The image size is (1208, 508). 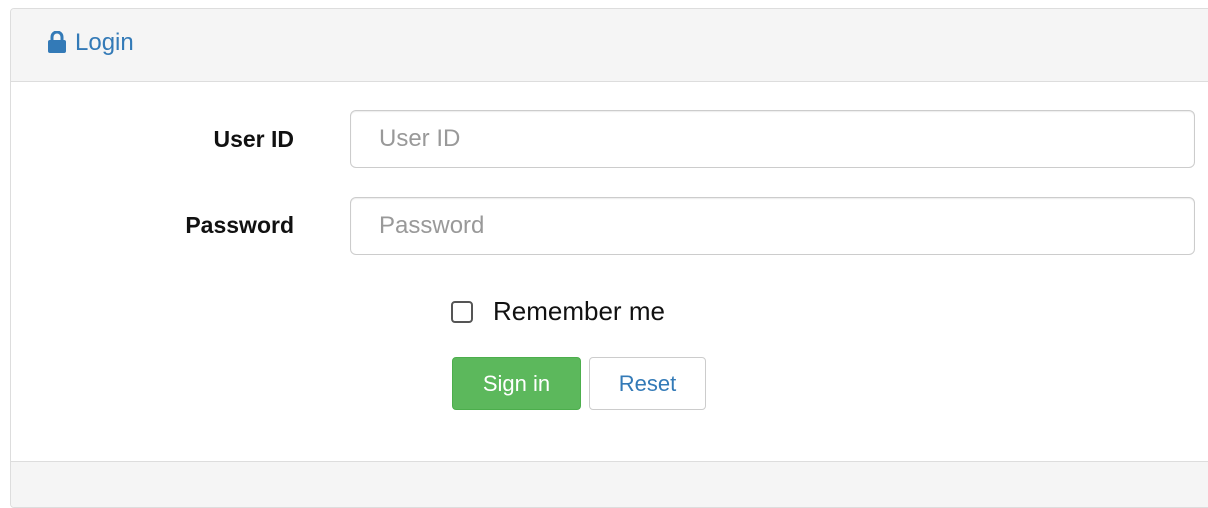 What do you see at coordinates (609, 45) in the screenshot?
I see `panel-heading: Login` at bounding box center [609, 45].